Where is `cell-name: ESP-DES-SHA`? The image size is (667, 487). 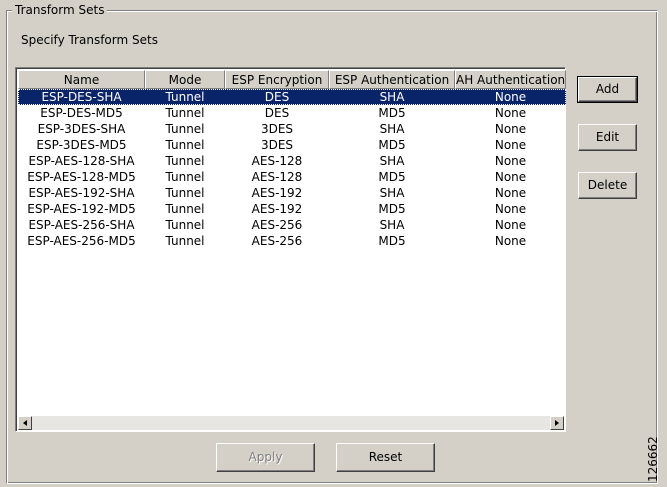 cell-name: ESP-DES-SHA is located at coordinates (81, 97).